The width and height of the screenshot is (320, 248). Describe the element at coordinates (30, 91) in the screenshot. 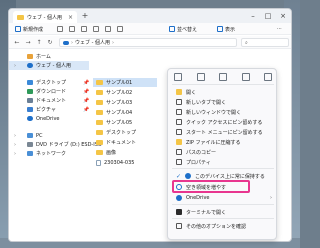

I see `download-icon` at that location.